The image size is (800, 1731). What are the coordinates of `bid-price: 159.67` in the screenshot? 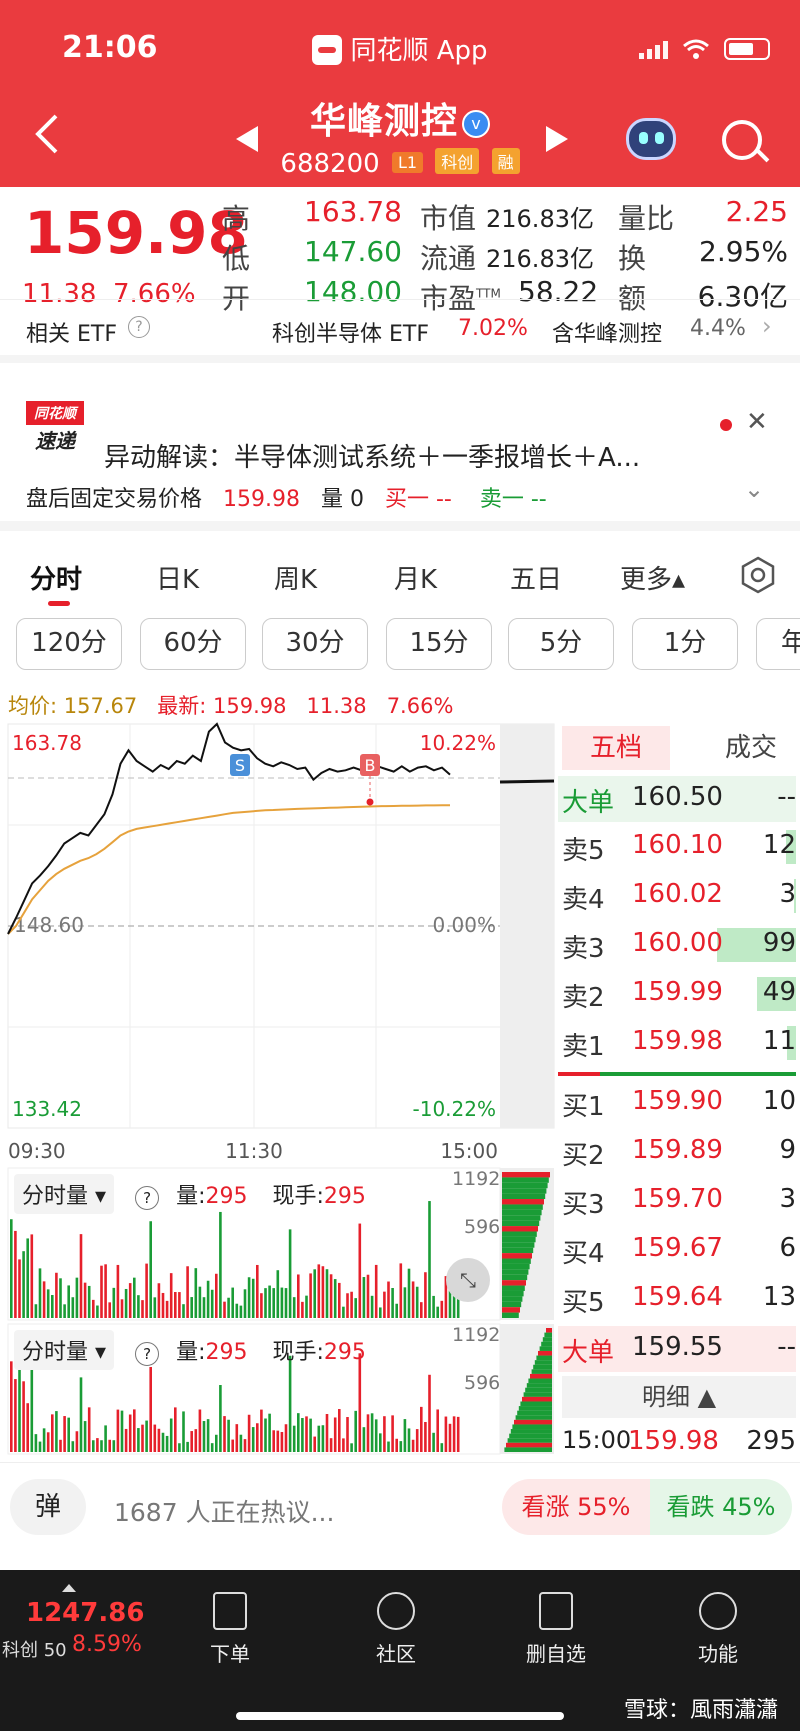 It's located at (677, 1248).